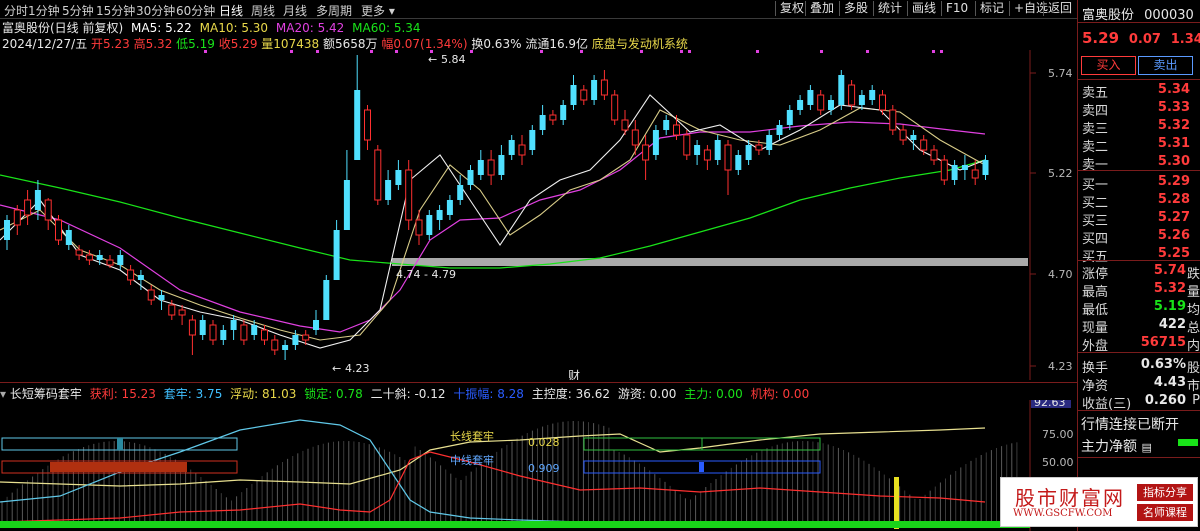 This screenshot has width=1200, height=531. I want to click on ohlc-volume: 量107438, so click(290, 44).